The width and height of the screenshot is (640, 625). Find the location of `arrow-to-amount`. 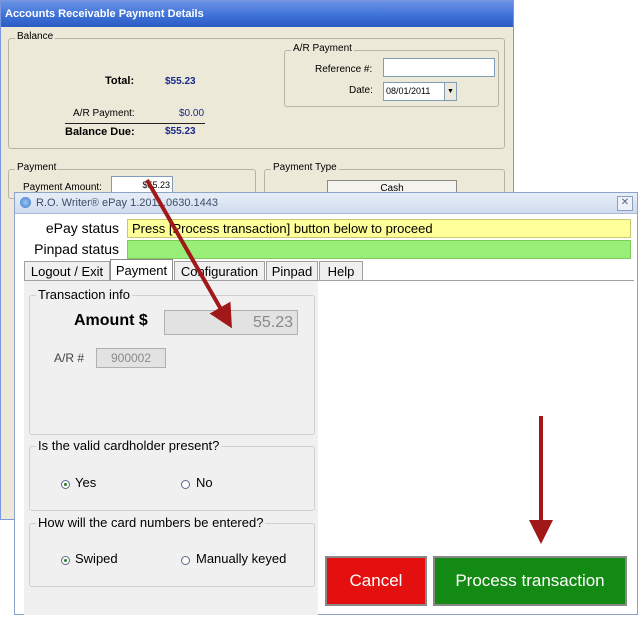

arrow-to-amount is located at coordinates (188, 254).